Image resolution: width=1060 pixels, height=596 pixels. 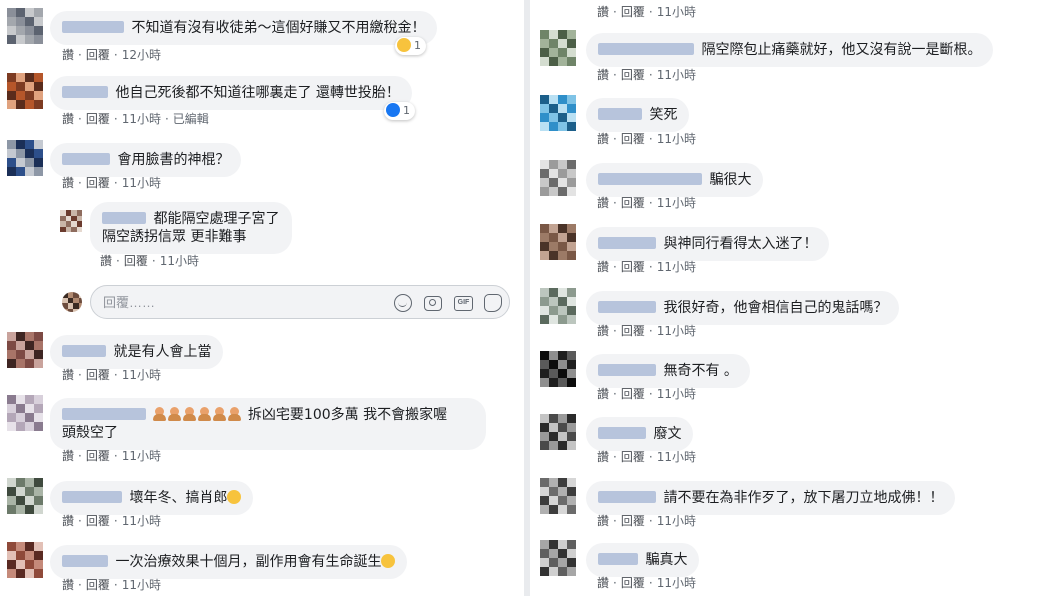 What do you see at coordinates (743, 308) in the screenshot?
I see `comment-bubble: 我很好奇，他會相信自己的鬼話嗎？` at bounding box center [743, 308].